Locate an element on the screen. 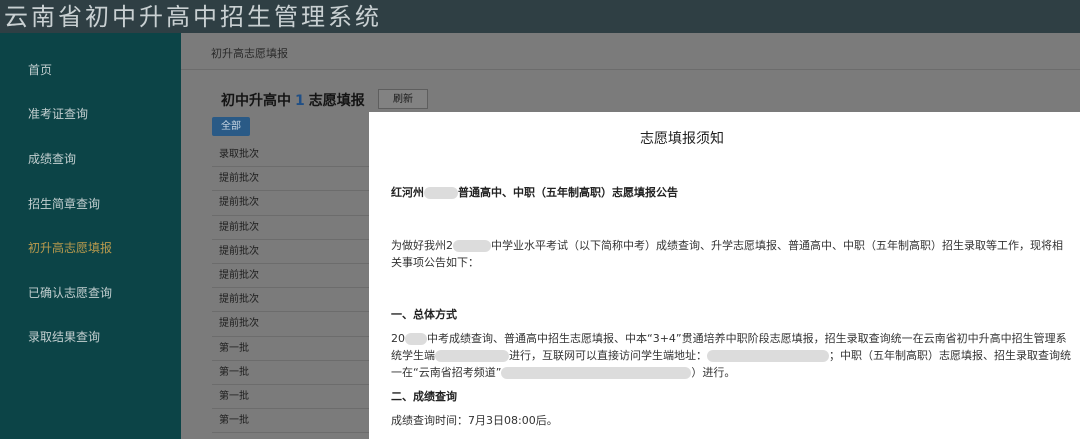  para2-e: ）进行。 is located at coordinates (713, 372).